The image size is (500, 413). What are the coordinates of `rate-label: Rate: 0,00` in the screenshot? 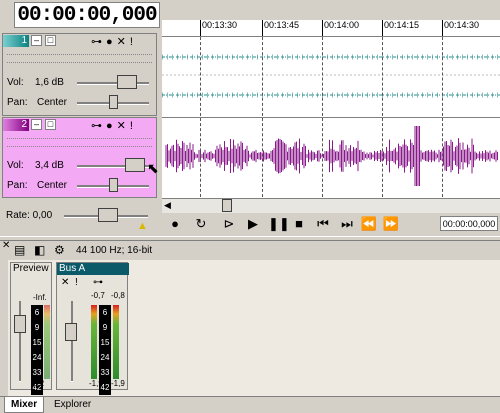 It's located at (29, 215).